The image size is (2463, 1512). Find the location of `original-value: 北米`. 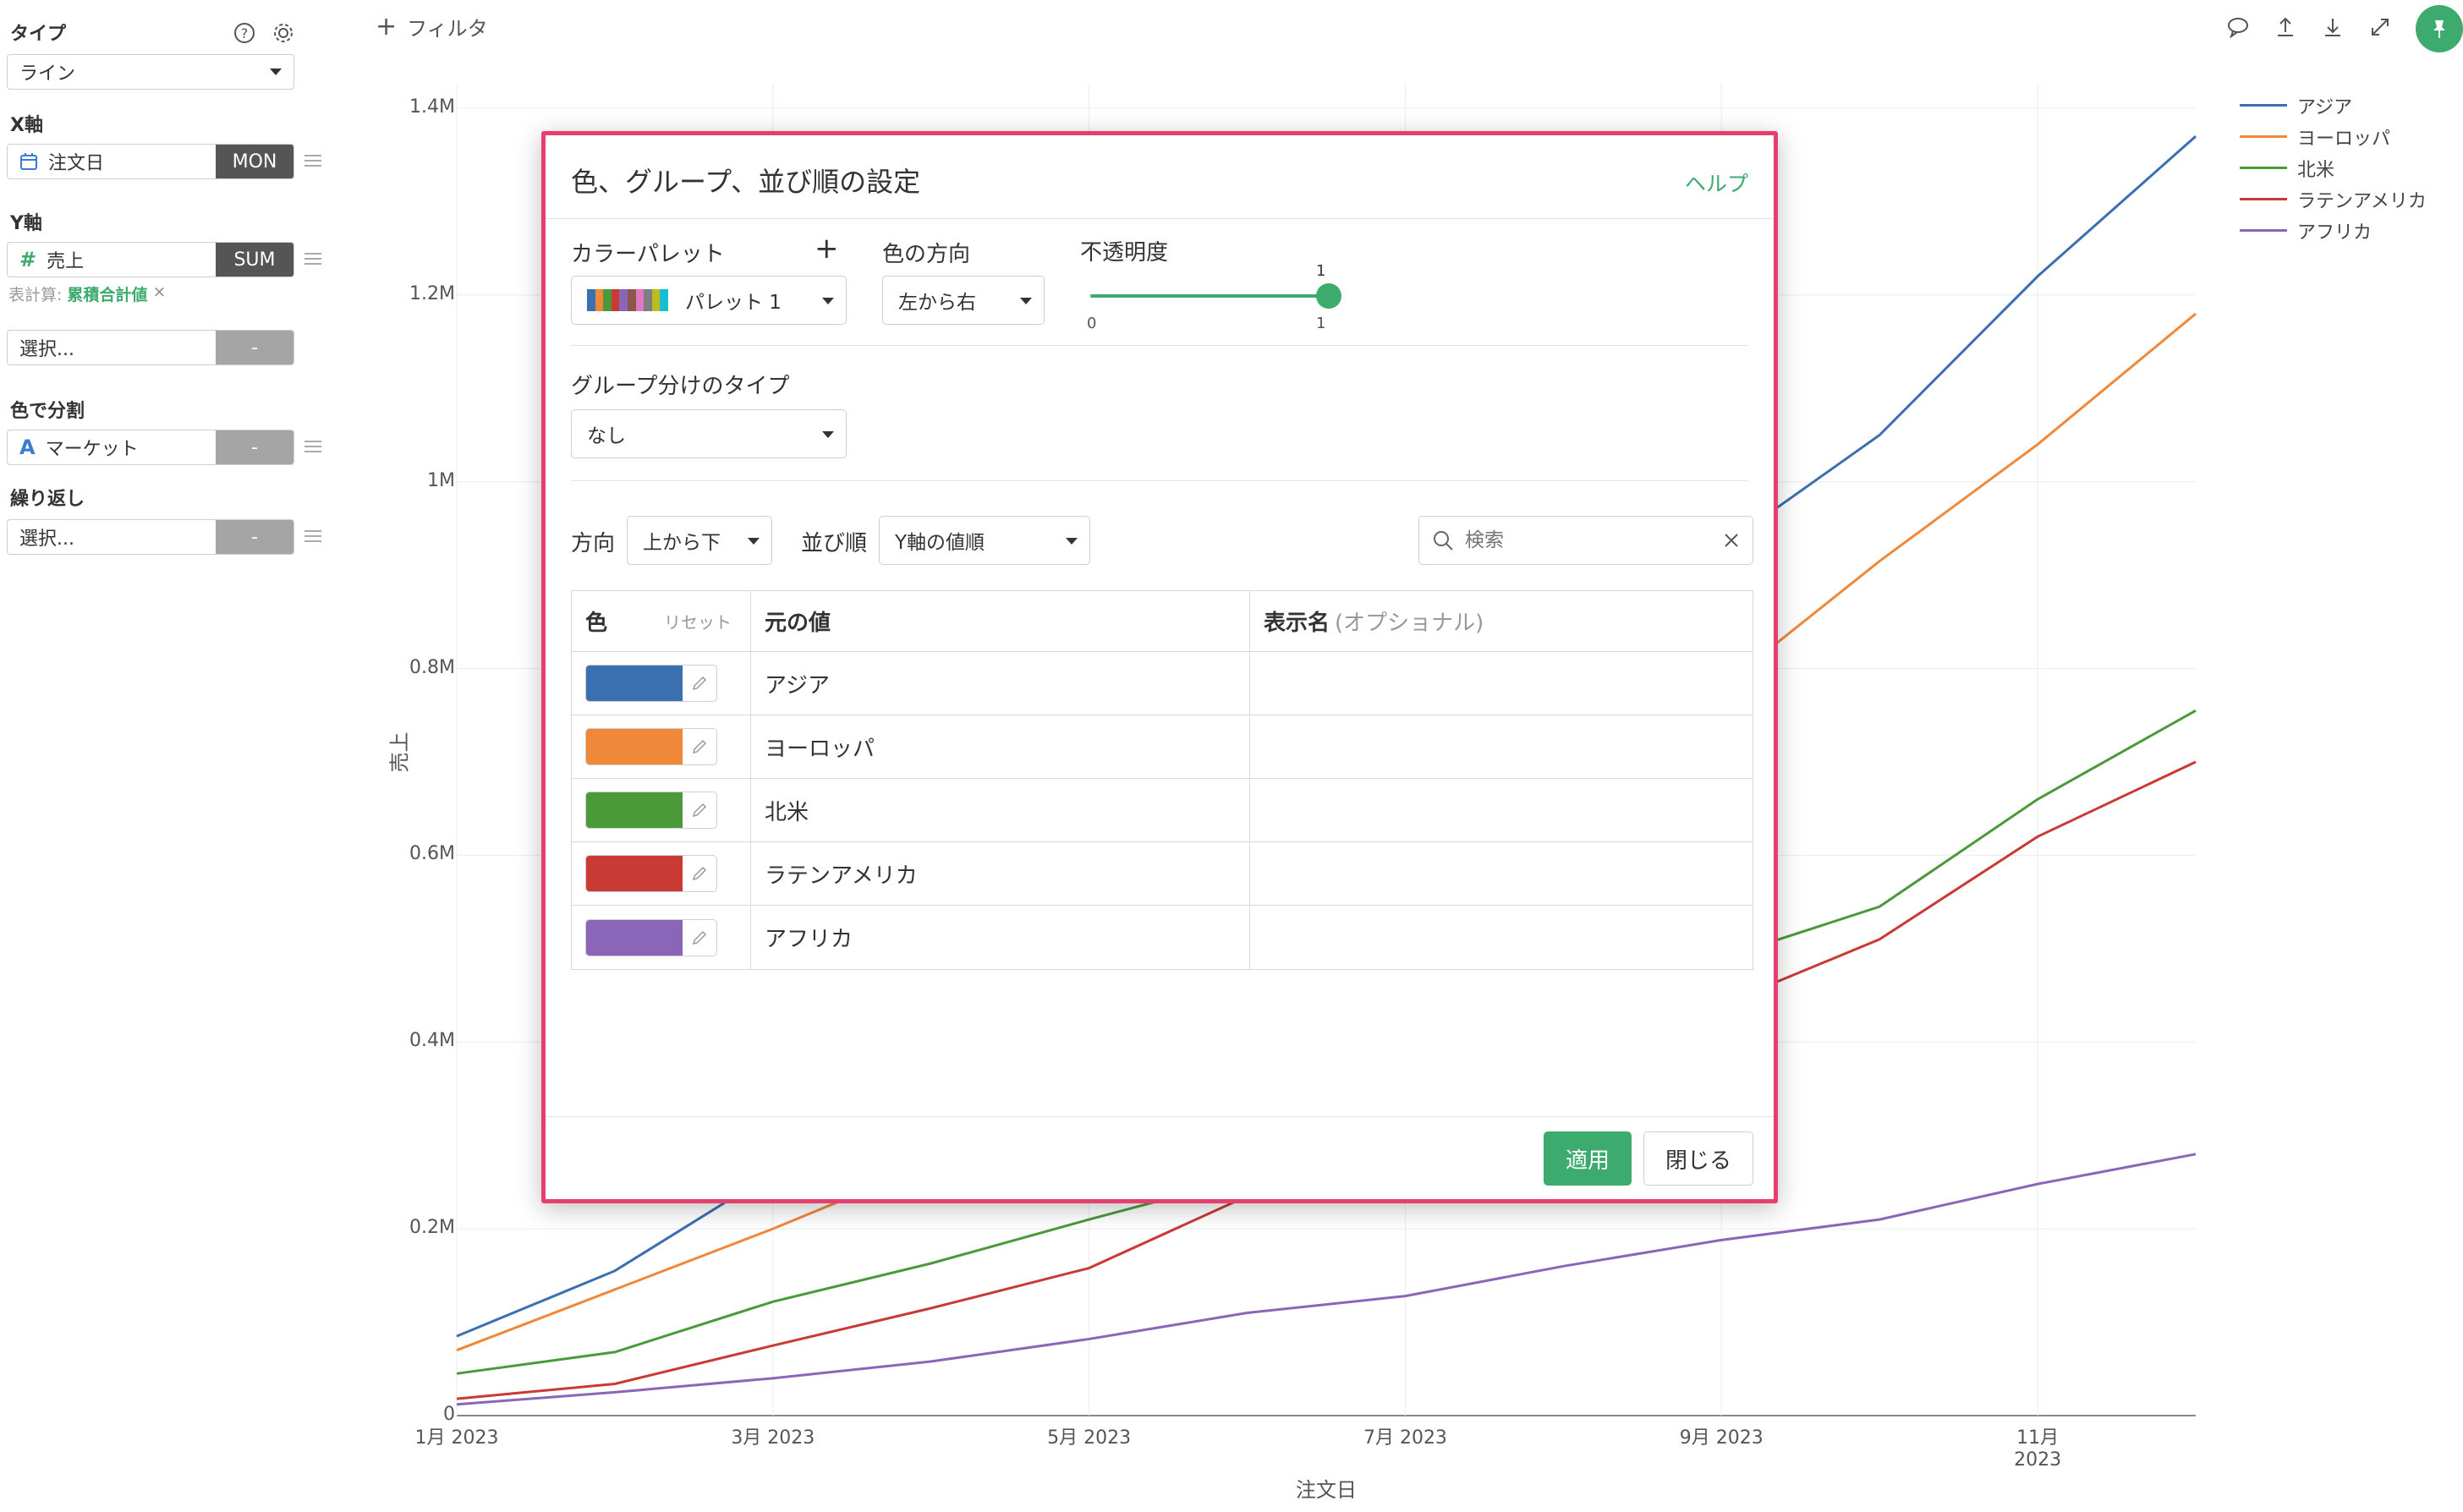

original-value: 北米 is located at coordinates (1000, 810).